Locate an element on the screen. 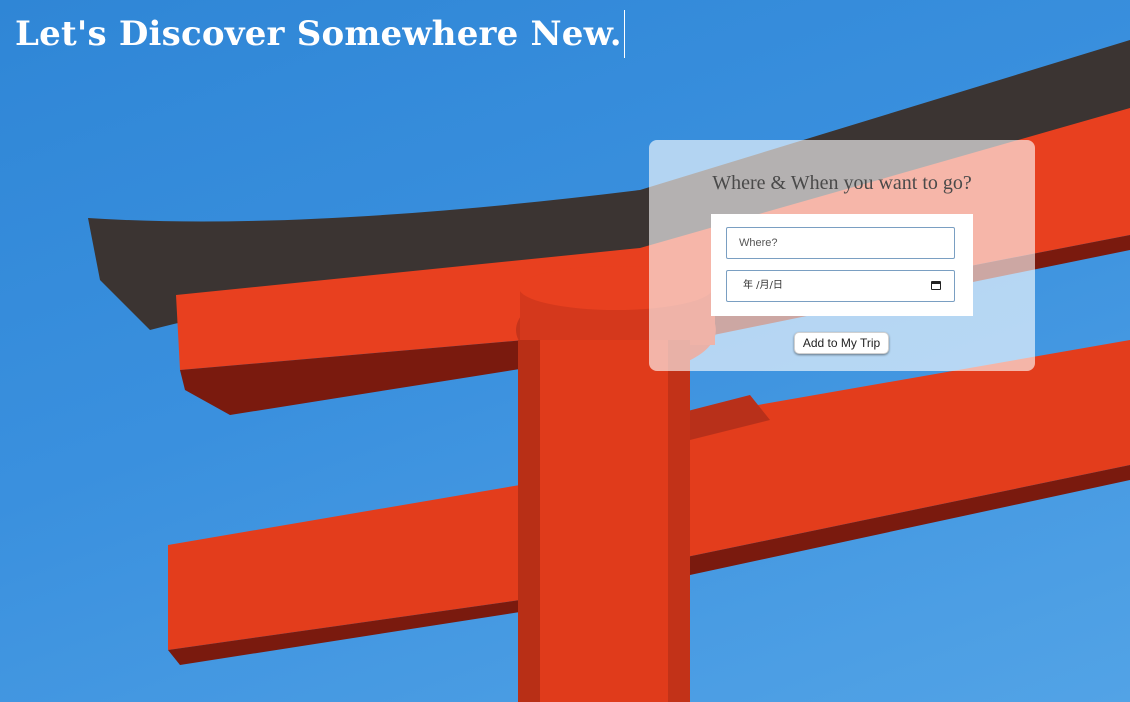 Image resolution: width=1130 pixels, height=702 pixels. destination-field-wrapper is located at coordinates (840, 243).